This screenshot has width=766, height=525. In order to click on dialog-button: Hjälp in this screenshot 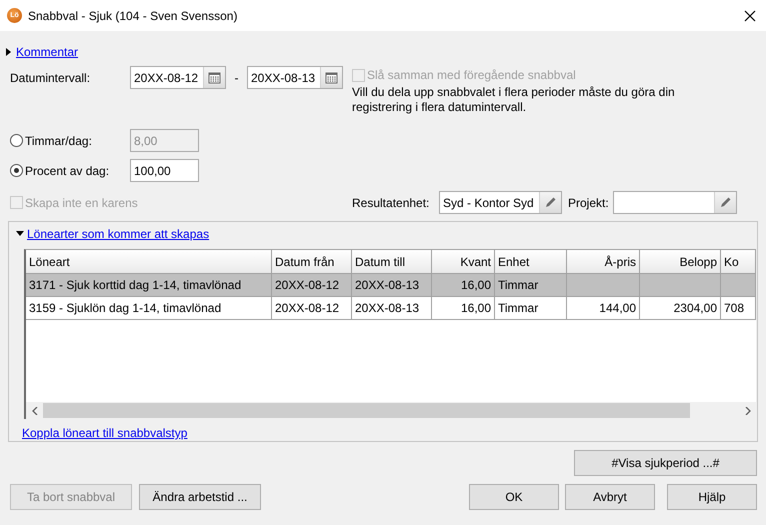, I will do `click(712, 497)`.